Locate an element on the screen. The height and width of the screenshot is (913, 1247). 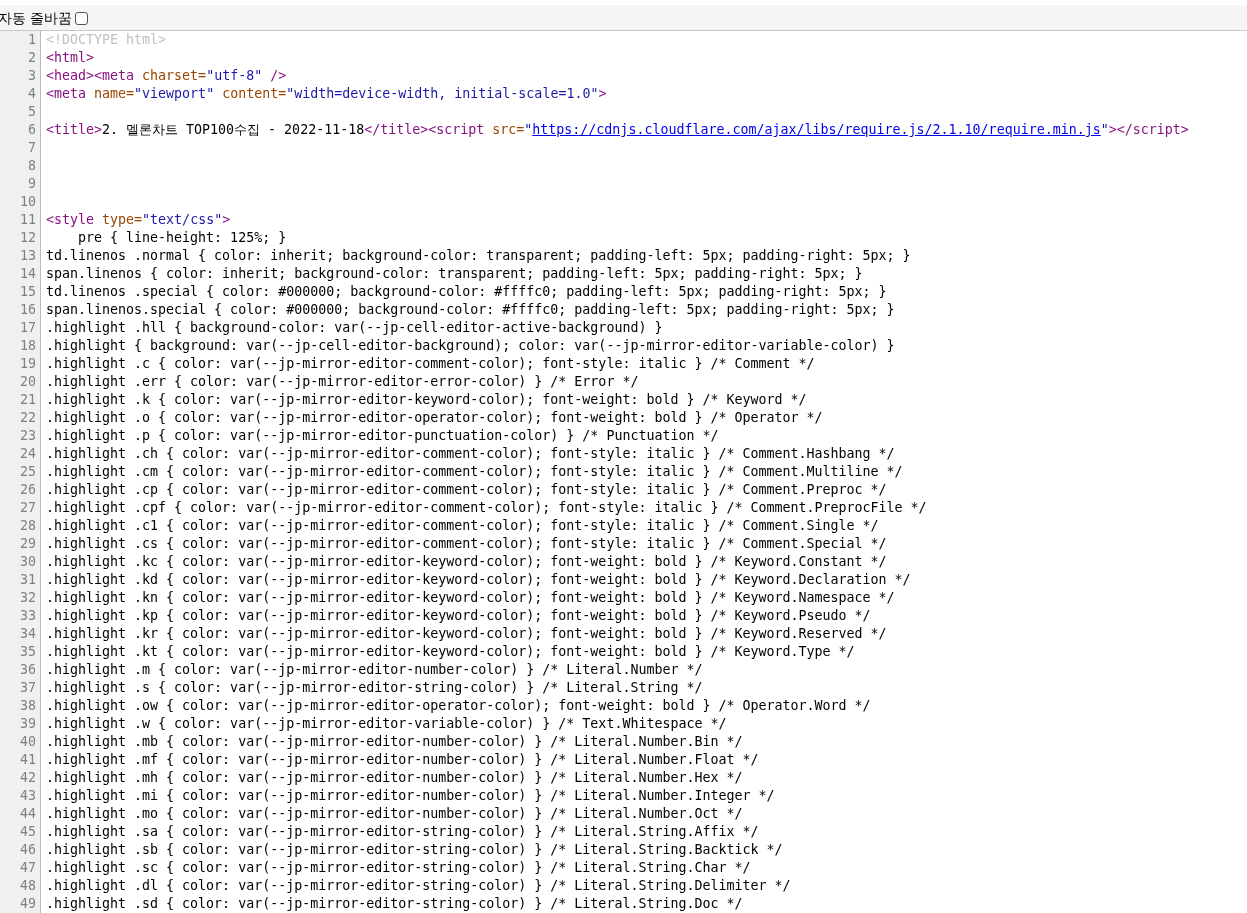
line-number: 40 is located at coordinates (28, 742).